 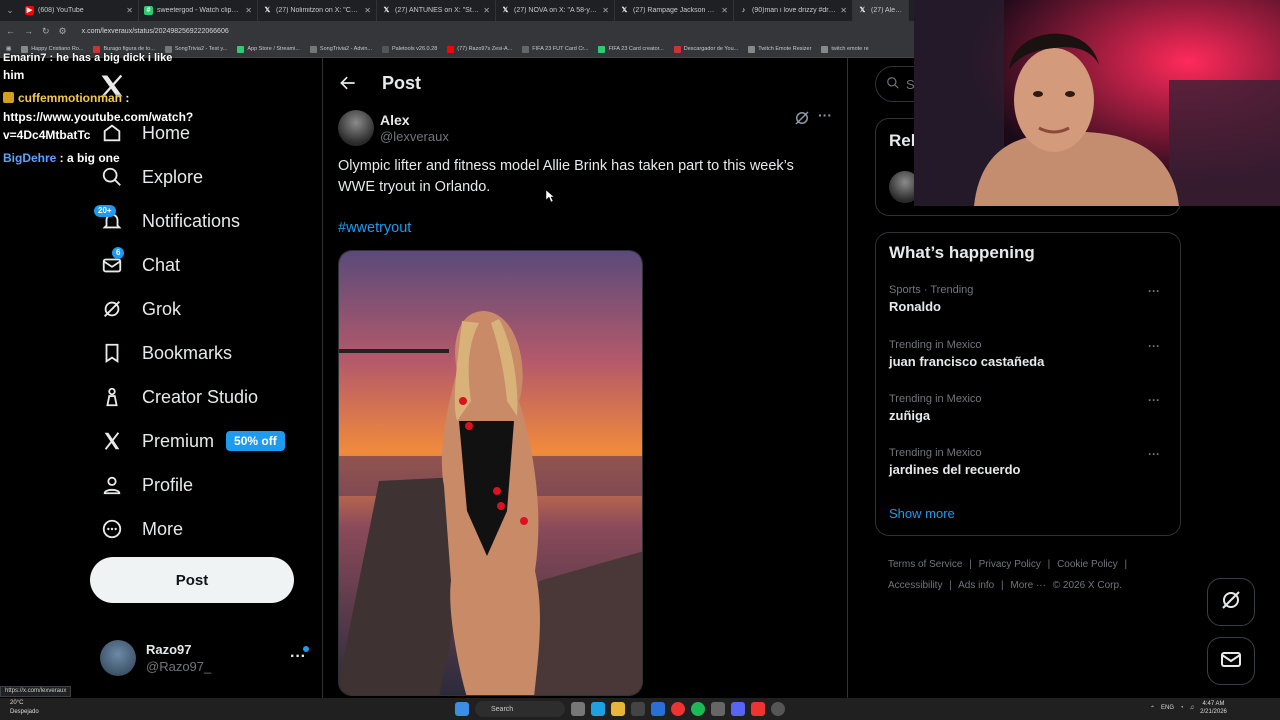 I want to click on music-app-icon, so click(x=758, y=709).